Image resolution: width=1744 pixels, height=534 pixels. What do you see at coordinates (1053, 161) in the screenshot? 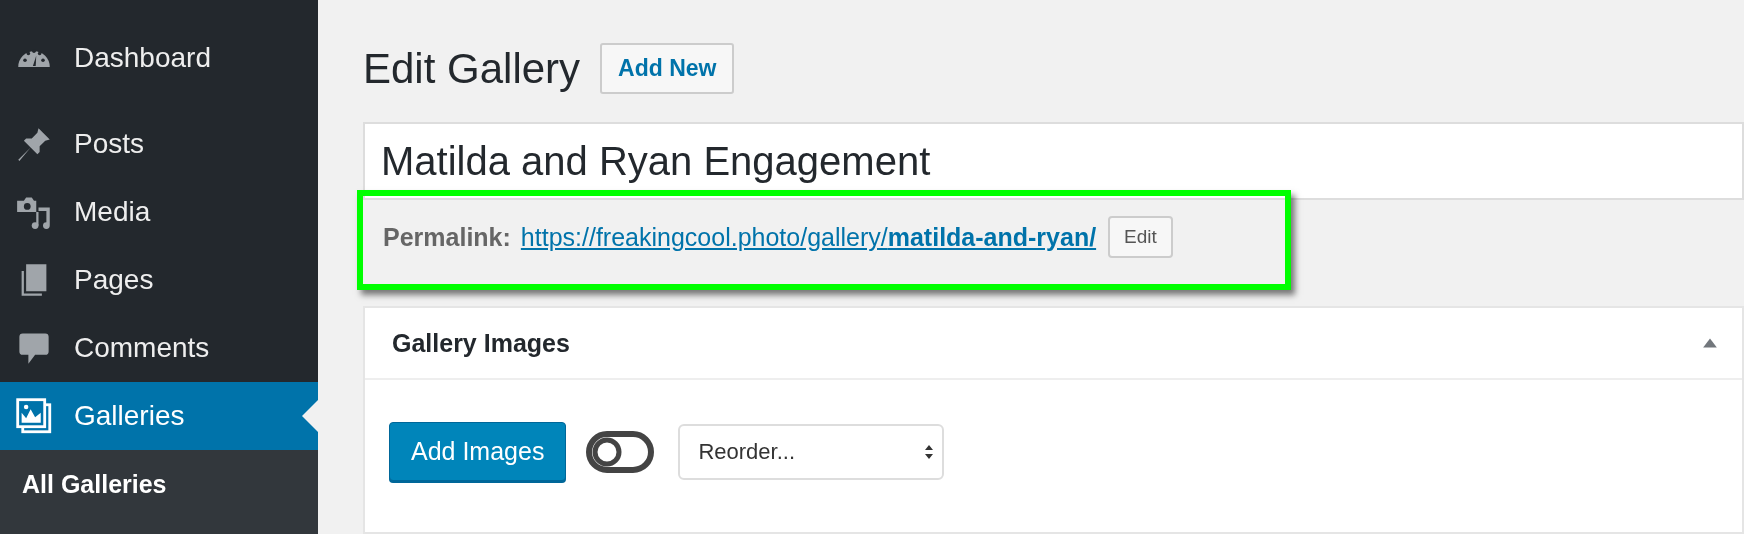
I see `title-field: Matilda and Ryan Engagement` at bounding box center [1053, 161].